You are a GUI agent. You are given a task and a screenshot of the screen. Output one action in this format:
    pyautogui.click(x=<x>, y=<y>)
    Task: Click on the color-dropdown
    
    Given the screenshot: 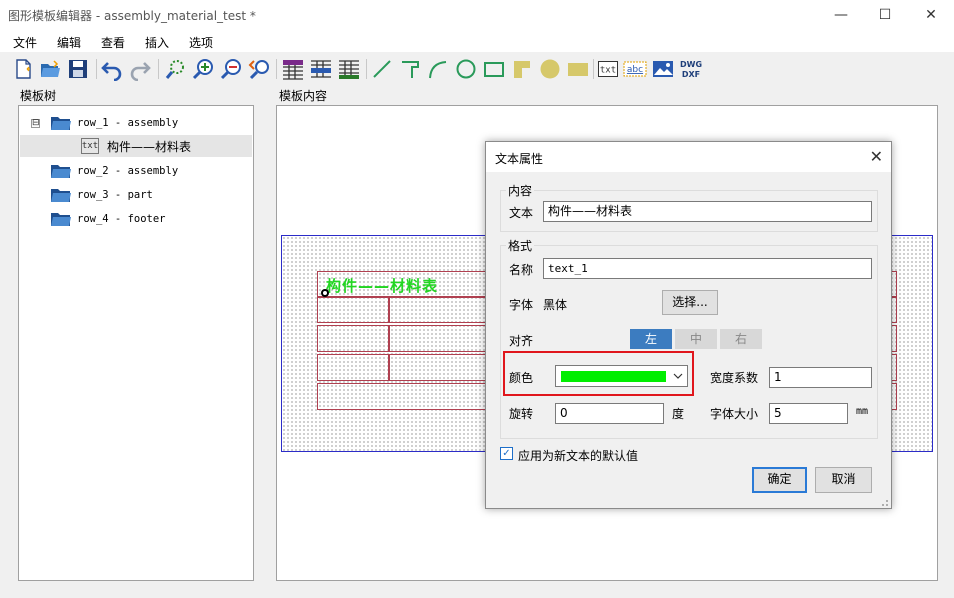 What is the action you would take?
    pyautogui.click(x=621, y=376)
    